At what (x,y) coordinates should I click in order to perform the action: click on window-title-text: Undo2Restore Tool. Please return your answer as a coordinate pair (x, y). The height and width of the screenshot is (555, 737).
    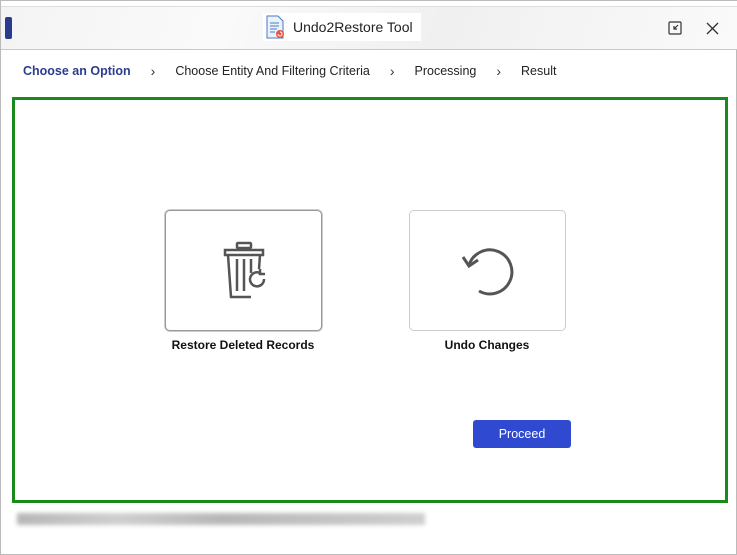
    Looking at the image, I should click on (353, 27).